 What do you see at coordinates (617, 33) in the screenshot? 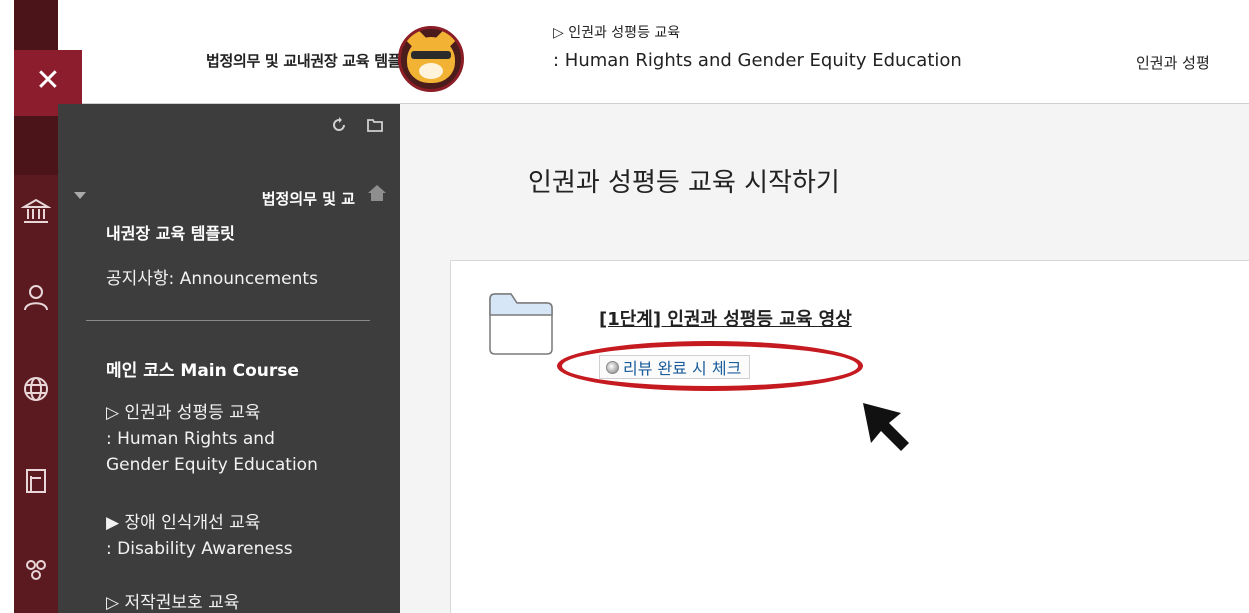
I see `breadcrumb-line1: ▷ 인권과 성평등 교육` at bounding box center [617, 33].